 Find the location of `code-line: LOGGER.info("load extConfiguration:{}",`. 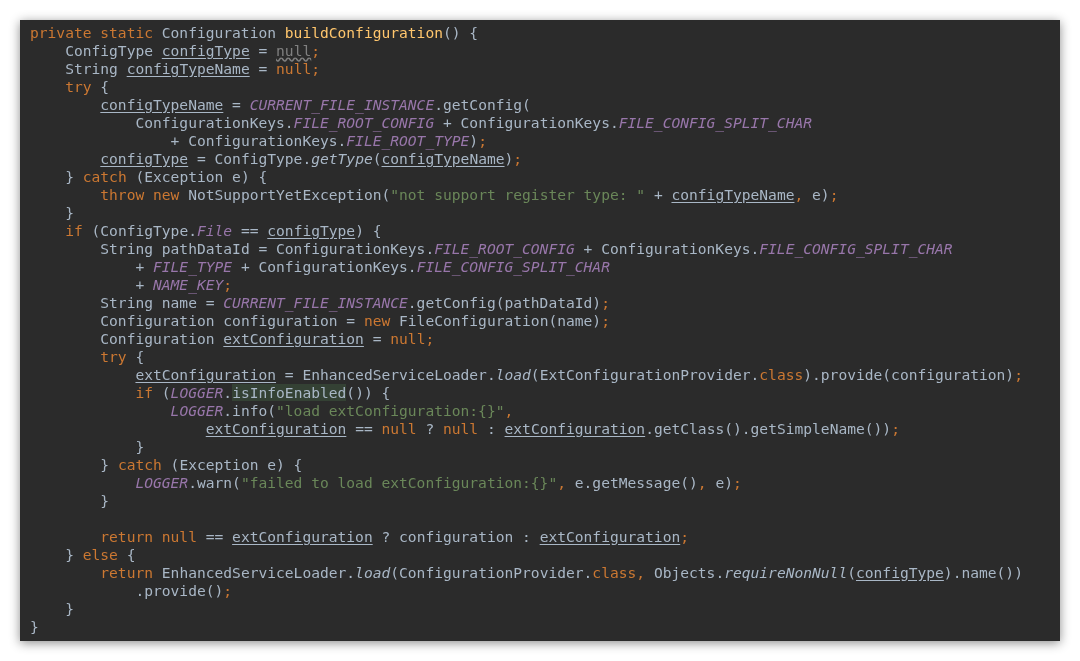

code-line: LOGGER.info("load extConfiguration:{}", is located at coordinates (341, 411).